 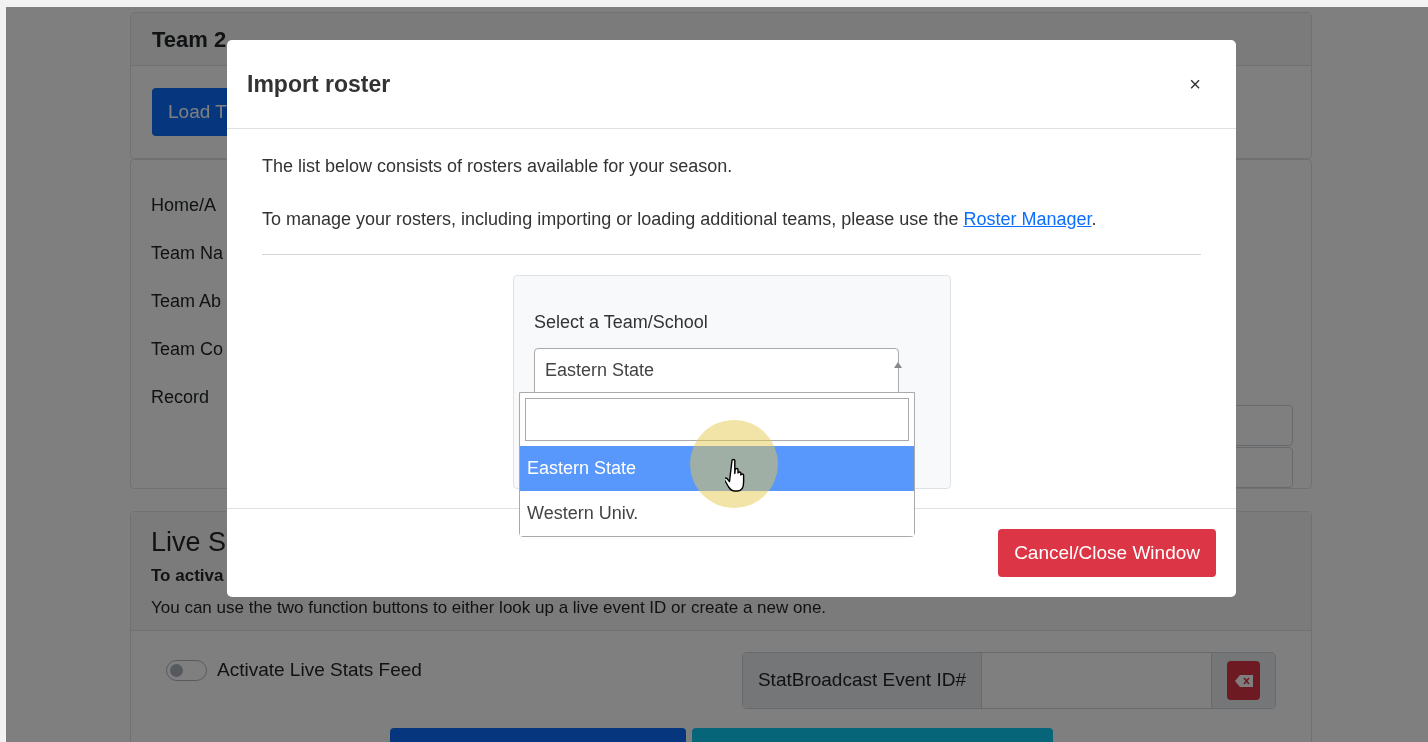 I want to click on close-button: ×, so click(x=1195, y=84).